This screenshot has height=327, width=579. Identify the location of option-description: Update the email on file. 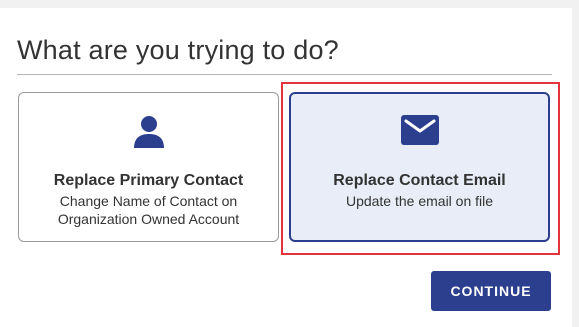
(419, 201).